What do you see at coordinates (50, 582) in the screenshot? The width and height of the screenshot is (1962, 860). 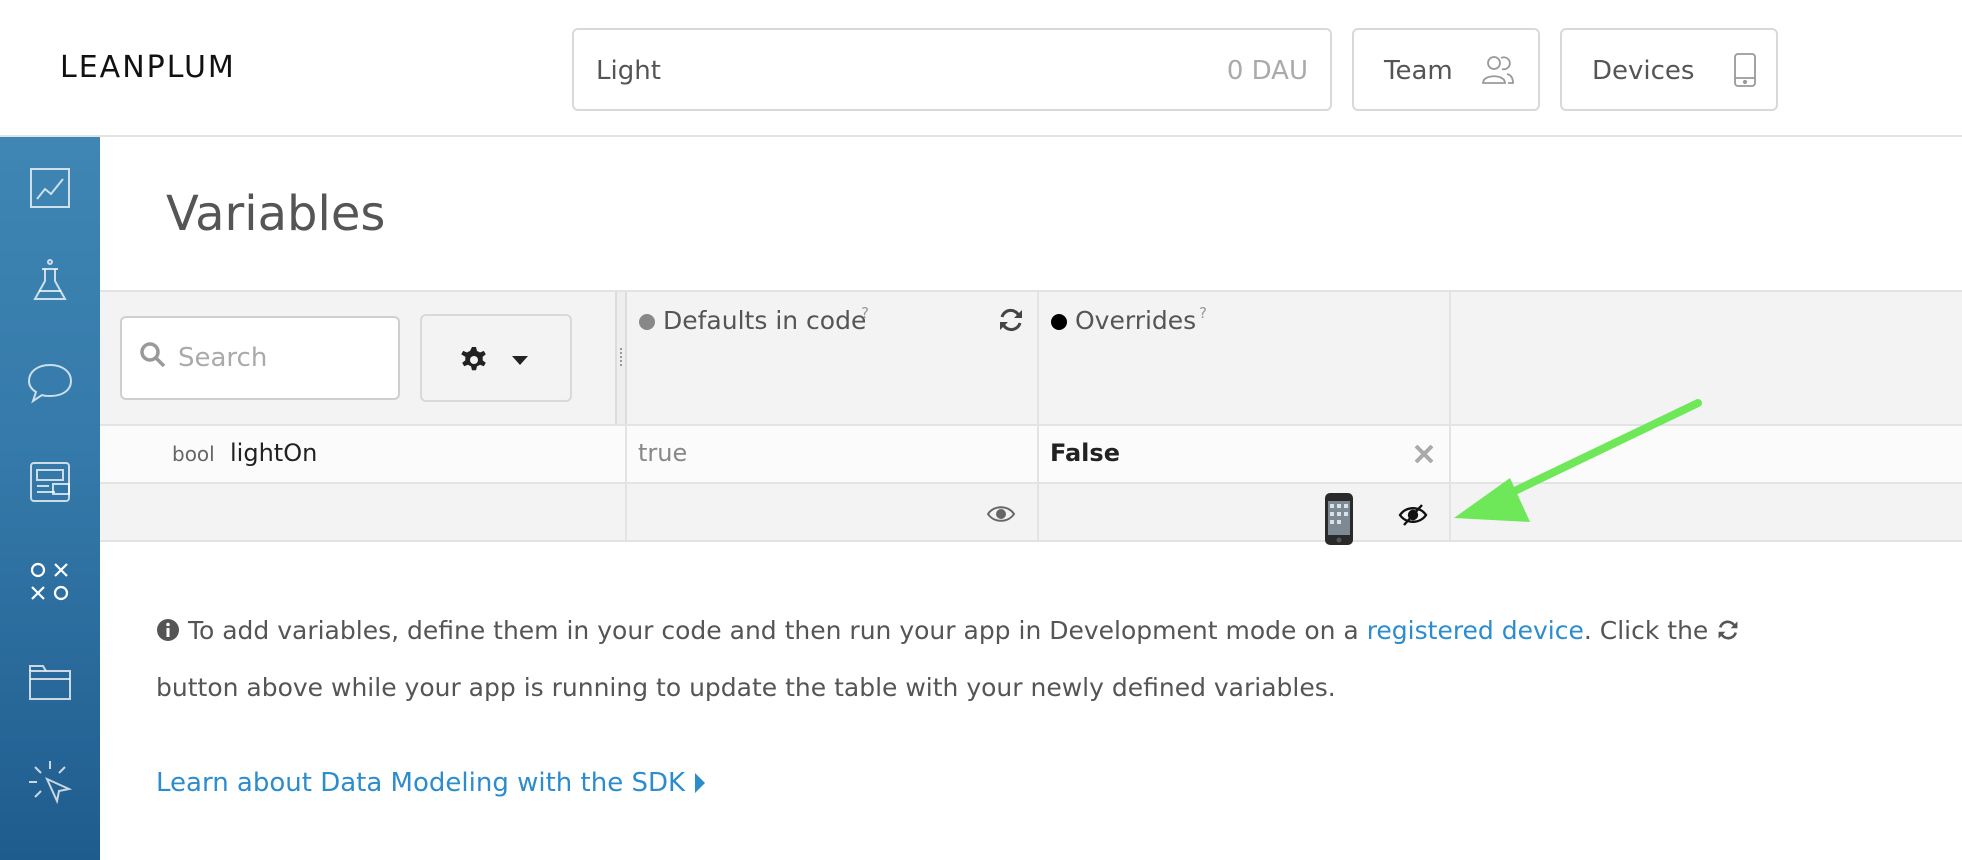 I see `variables-icon` at bounding box center [50, 582].